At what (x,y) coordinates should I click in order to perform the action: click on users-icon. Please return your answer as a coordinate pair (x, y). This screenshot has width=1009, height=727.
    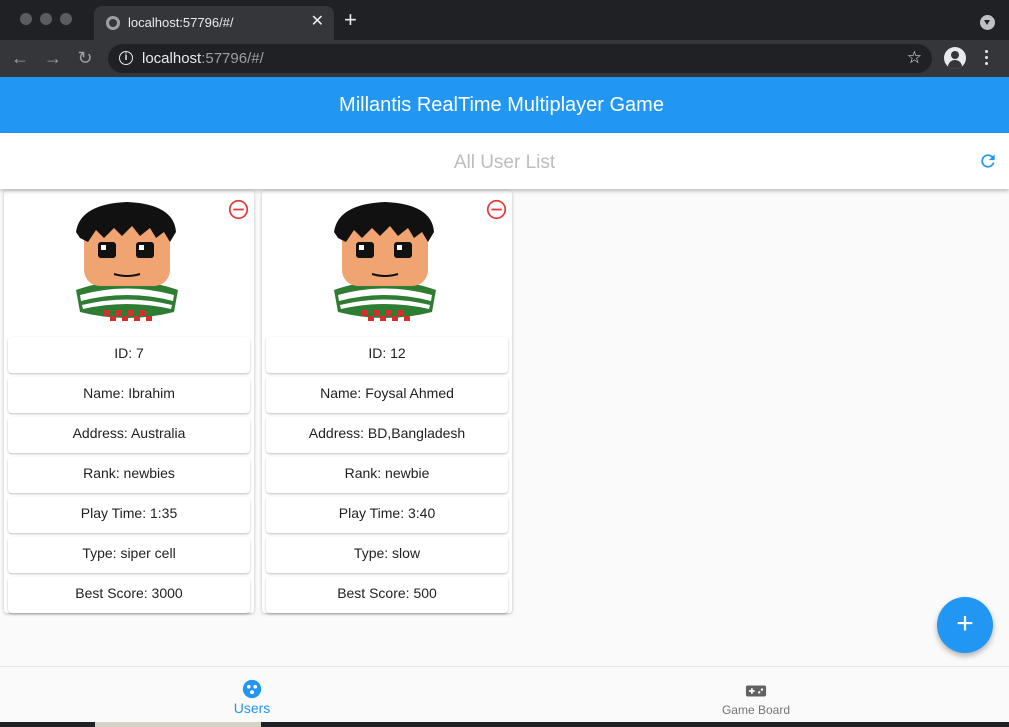
    Looking at the image, I should click on (252, 689).